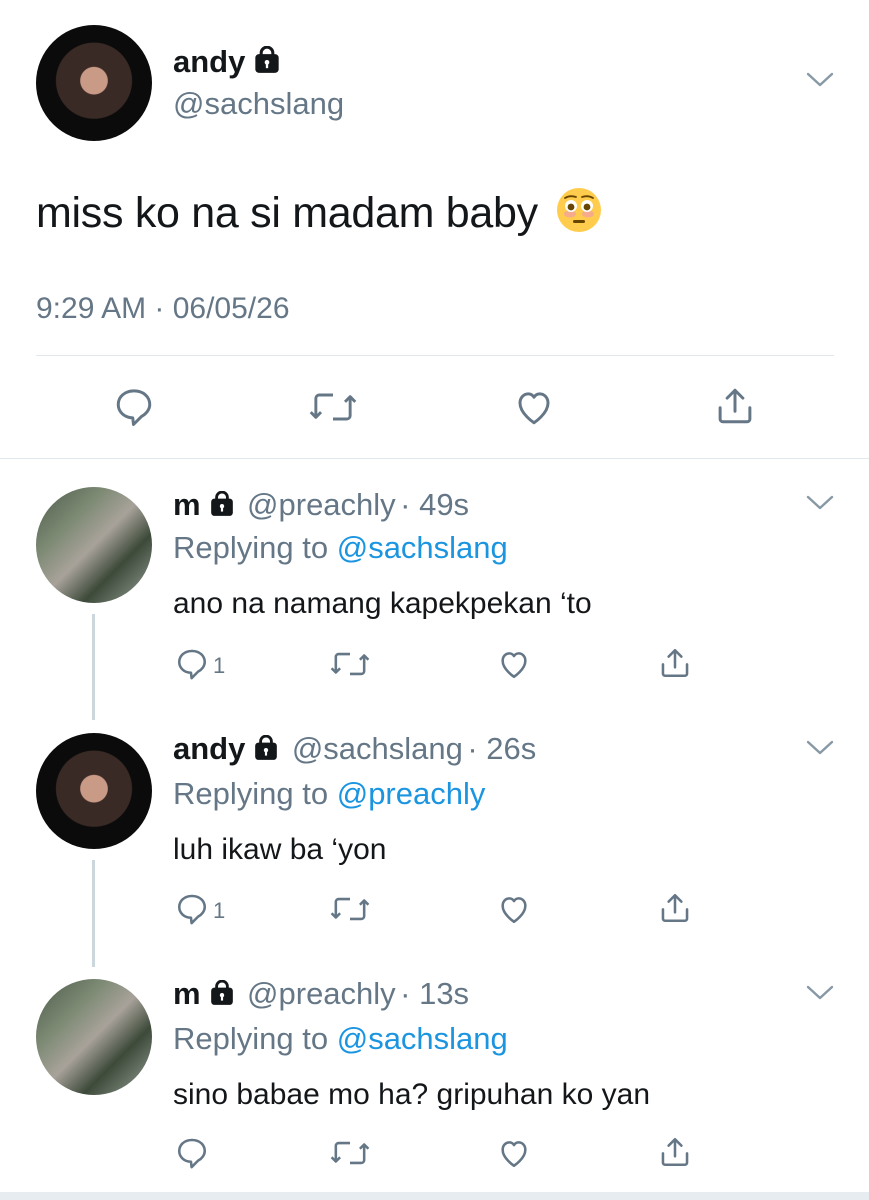 Image resolution: width=869 pixels, height=1200 pixels. Describe the element at coordinates (579, 215) in the screenshot. I see `flushed-emoji-icon` at that location.